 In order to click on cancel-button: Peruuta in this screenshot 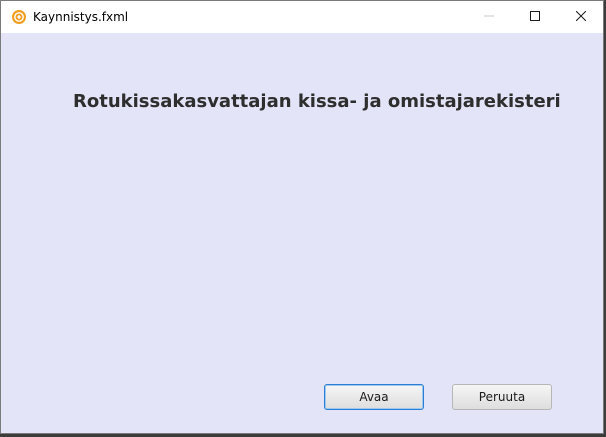, I will do `click(502, 397)`.